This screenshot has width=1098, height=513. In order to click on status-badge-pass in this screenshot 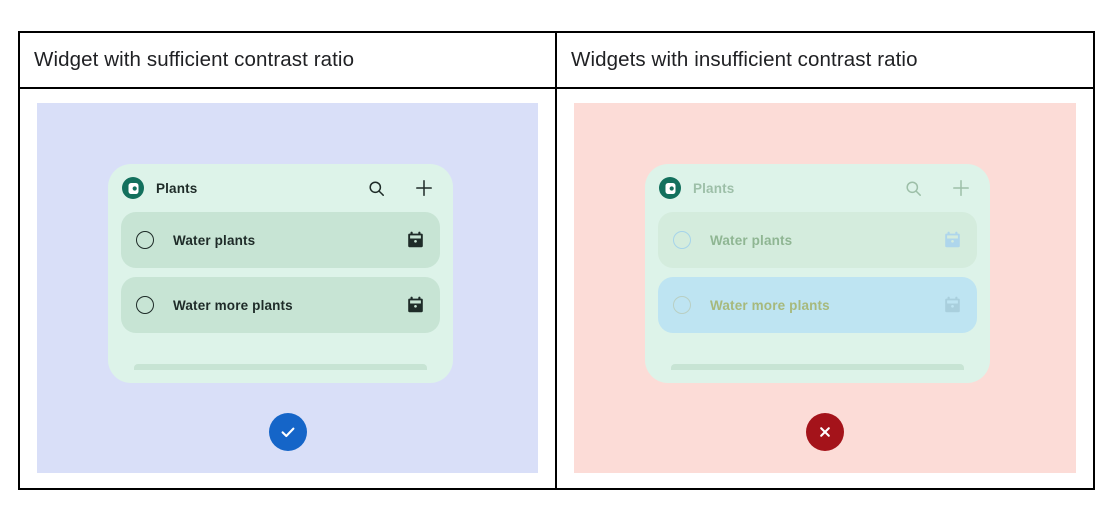, I will do `click(287, 432)`.